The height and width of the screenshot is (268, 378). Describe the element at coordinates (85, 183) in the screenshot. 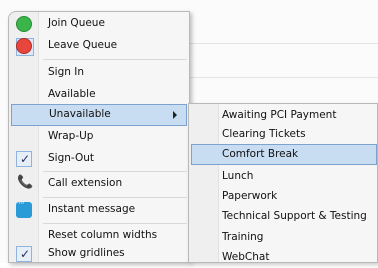

I see `menu-item-label: Call extension` at that location.